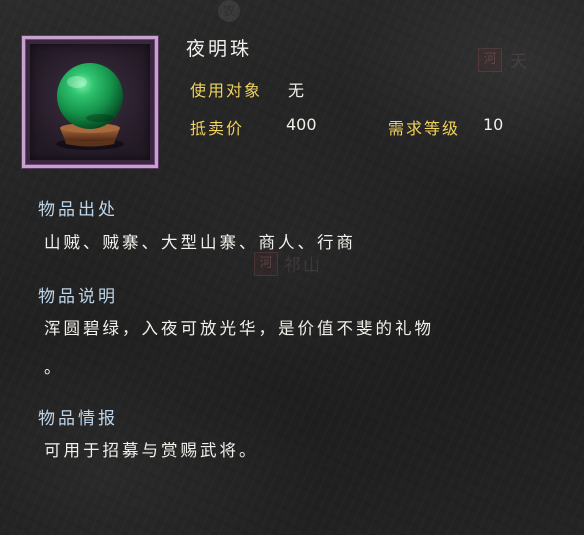  Describe the element at coordinates (151, 450) in the screenshot. I see `intel-text: 可用于招募与赏赐武将。` at that location.